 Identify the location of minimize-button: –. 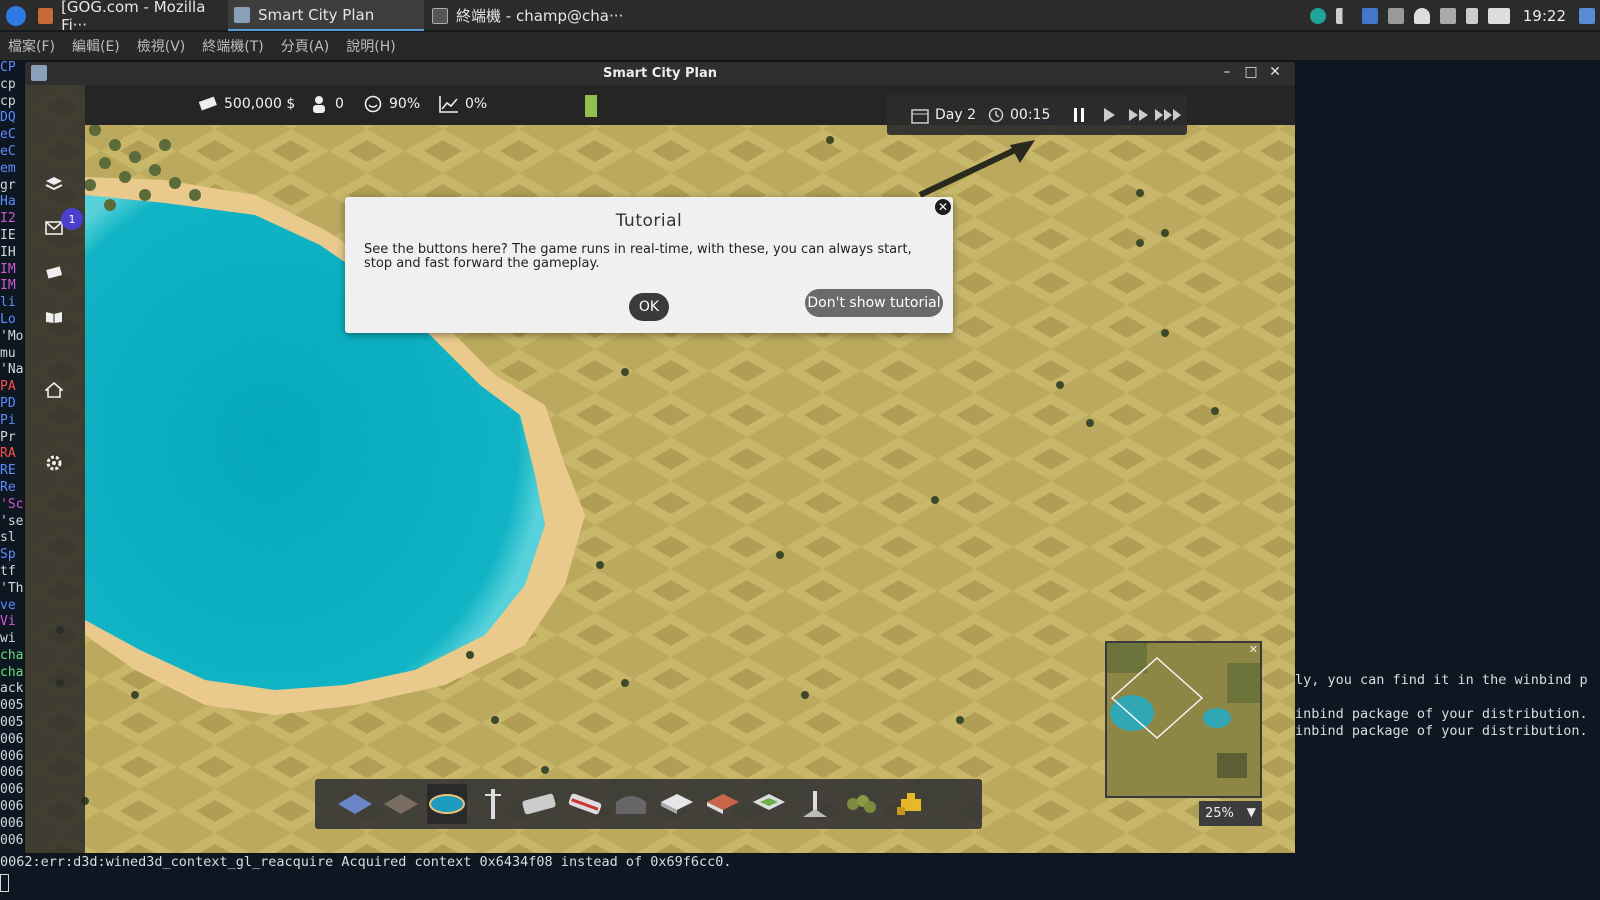
(1227, 72).